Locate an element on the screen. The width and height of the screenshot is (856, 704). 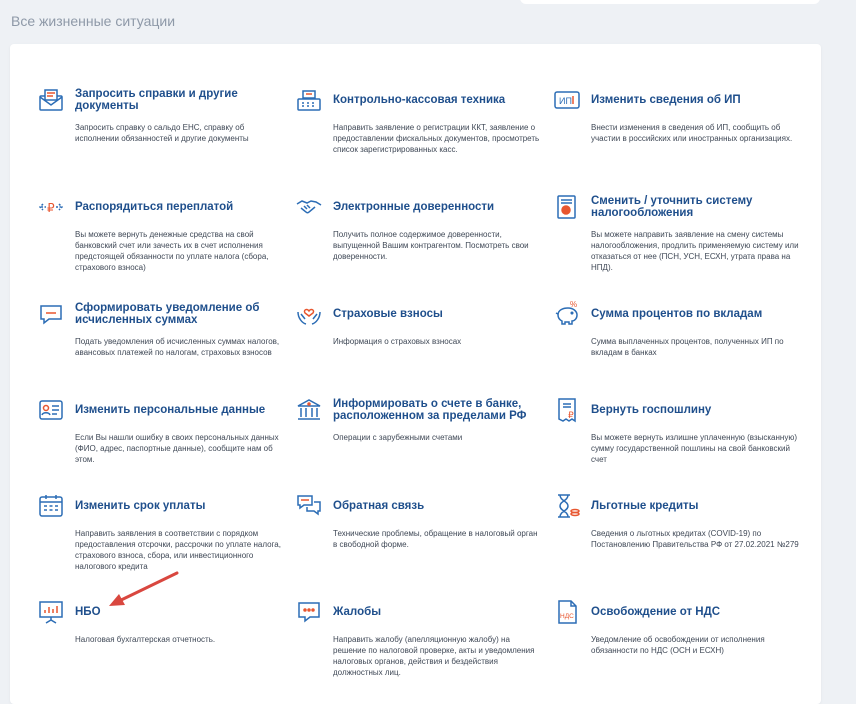
cash-register-icon is located at coordinates (309, 100).